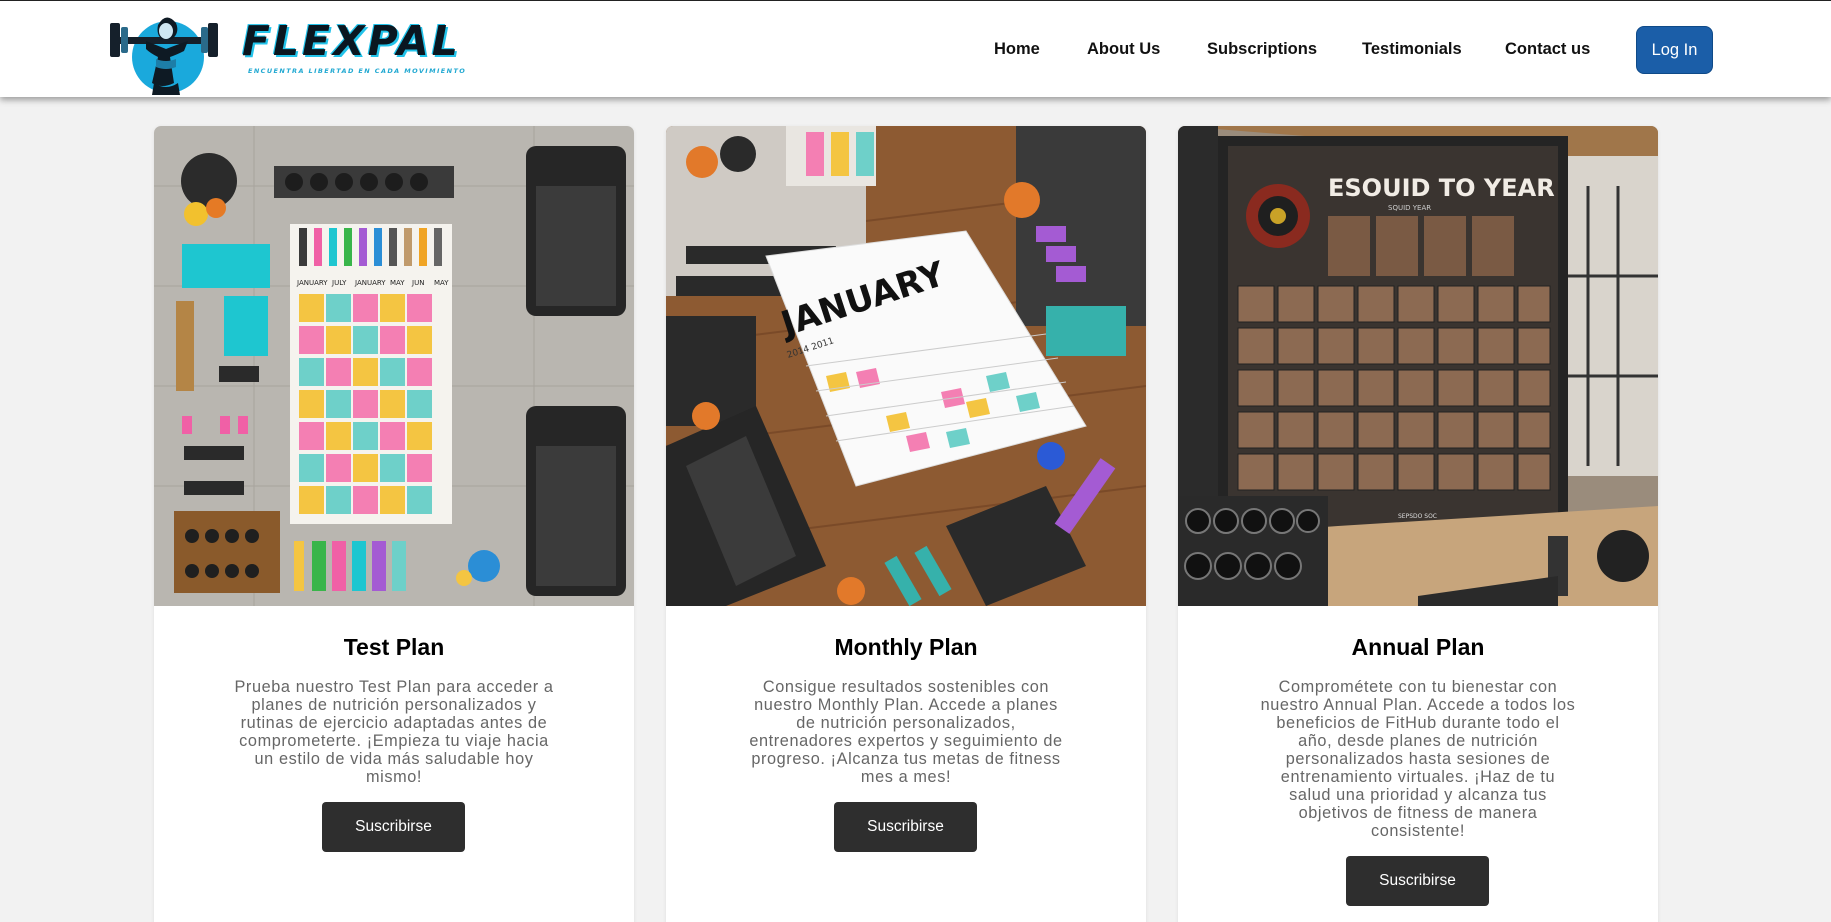 The image size is (1831, 922). I want to click on nav-testimonials: Testimonials, so click(1412, 49).